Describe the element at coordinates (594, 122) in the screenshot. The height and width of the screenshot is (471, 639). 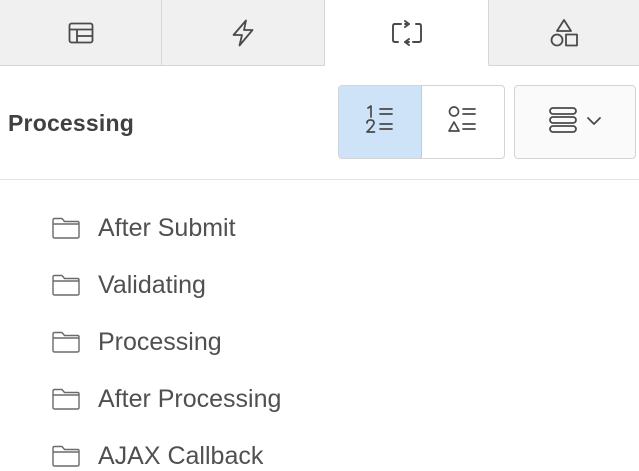
I see `chevron-down-icon` at that location.